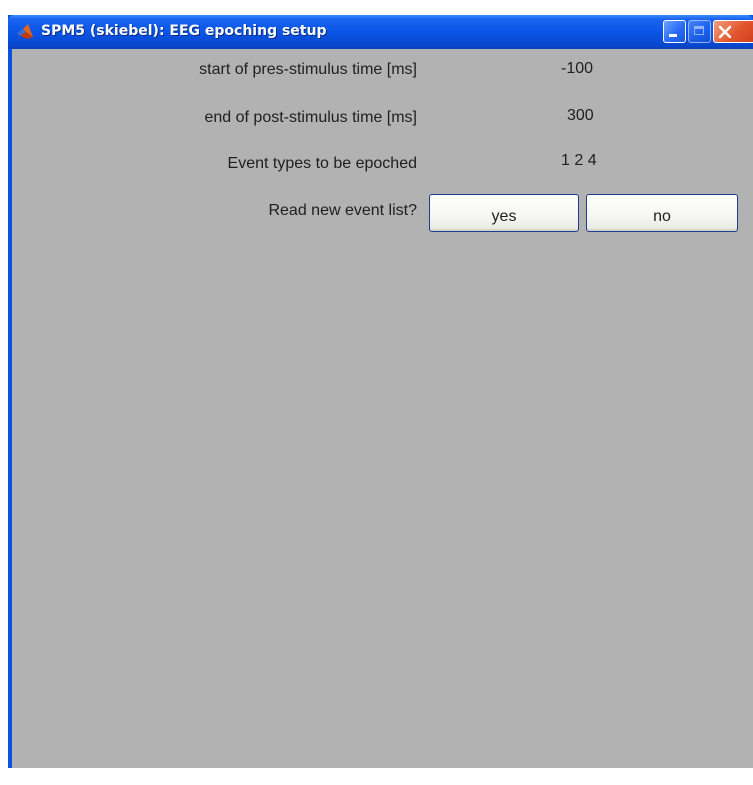 The width and height of the screenshot is (753, 785). I want to click on read-event-list-label: Read new event list?, so click(342, 210).